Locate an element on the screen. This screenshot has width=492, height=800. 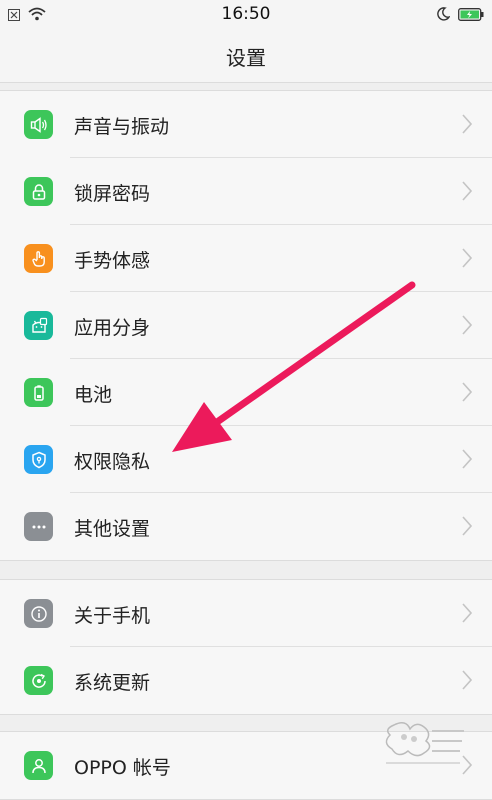
update-icon is located at coordinates (38, 680).